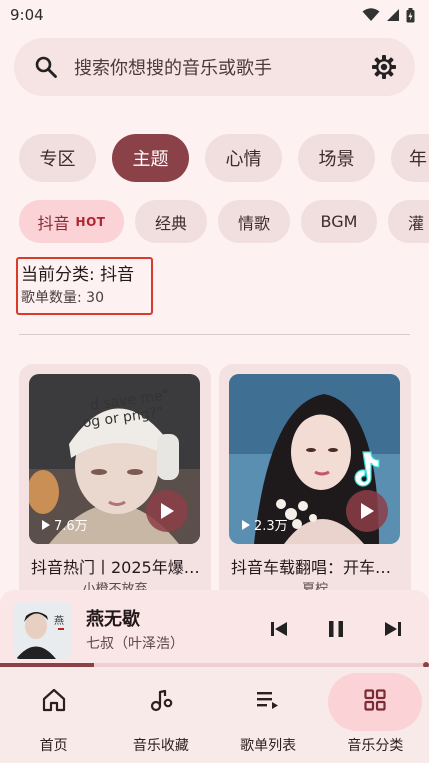  Describe the element at coordinates (410, 14) in the screenshot. I see `battery-icon` at that location.